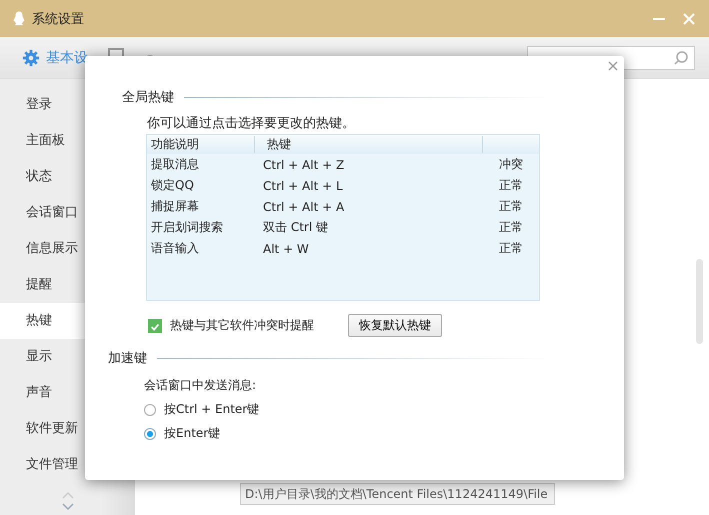 Image resolution: width=709 pixels, height=515 pixels. Describe the element at coordinates (155, 325) in the screenshot. I see `checkbox` at that location.